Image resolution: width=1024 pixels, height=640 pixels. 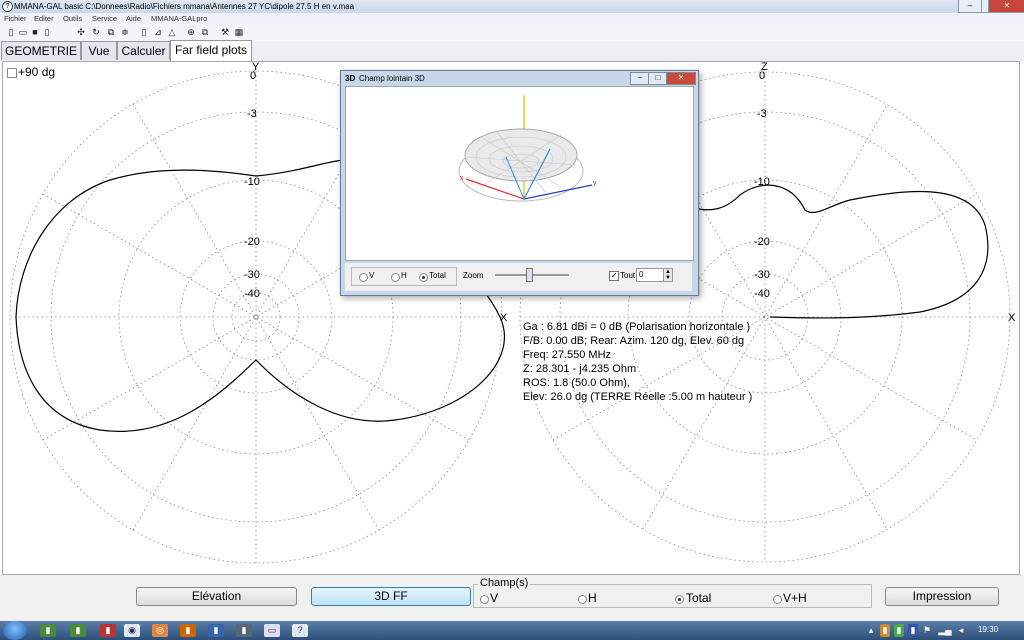 I want to click on tray-icon-1: ▴, so click(x=871, y=630).